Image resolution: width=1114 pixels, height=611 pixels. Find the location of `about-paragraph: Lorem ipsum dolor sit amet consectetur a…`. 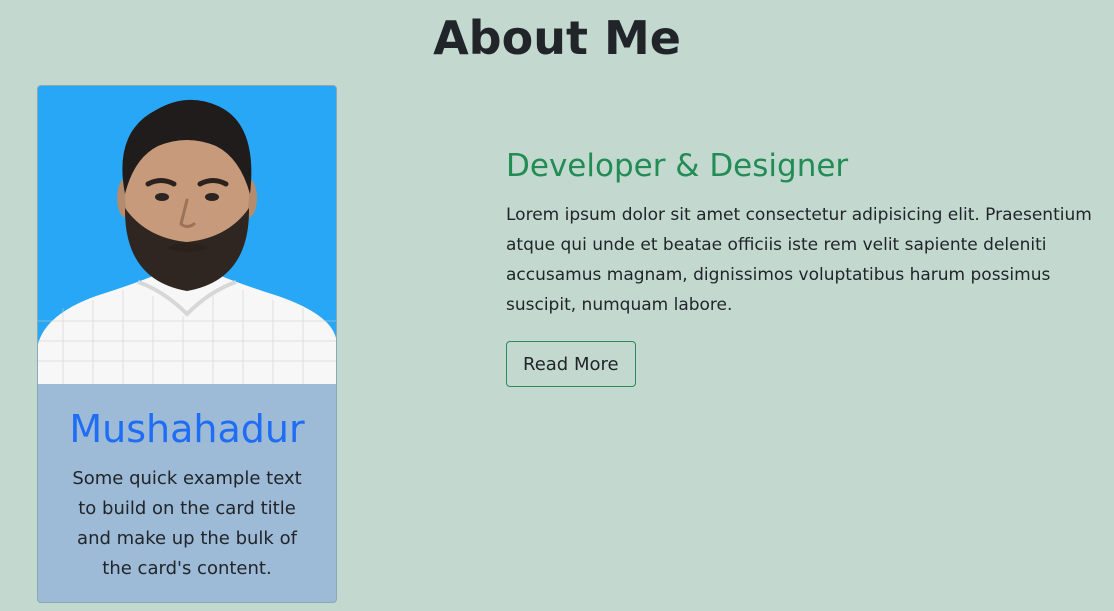

about-paragraph: Lorem ipsum dolor sit amet consectetur a… is located at coordinates (799, 260).